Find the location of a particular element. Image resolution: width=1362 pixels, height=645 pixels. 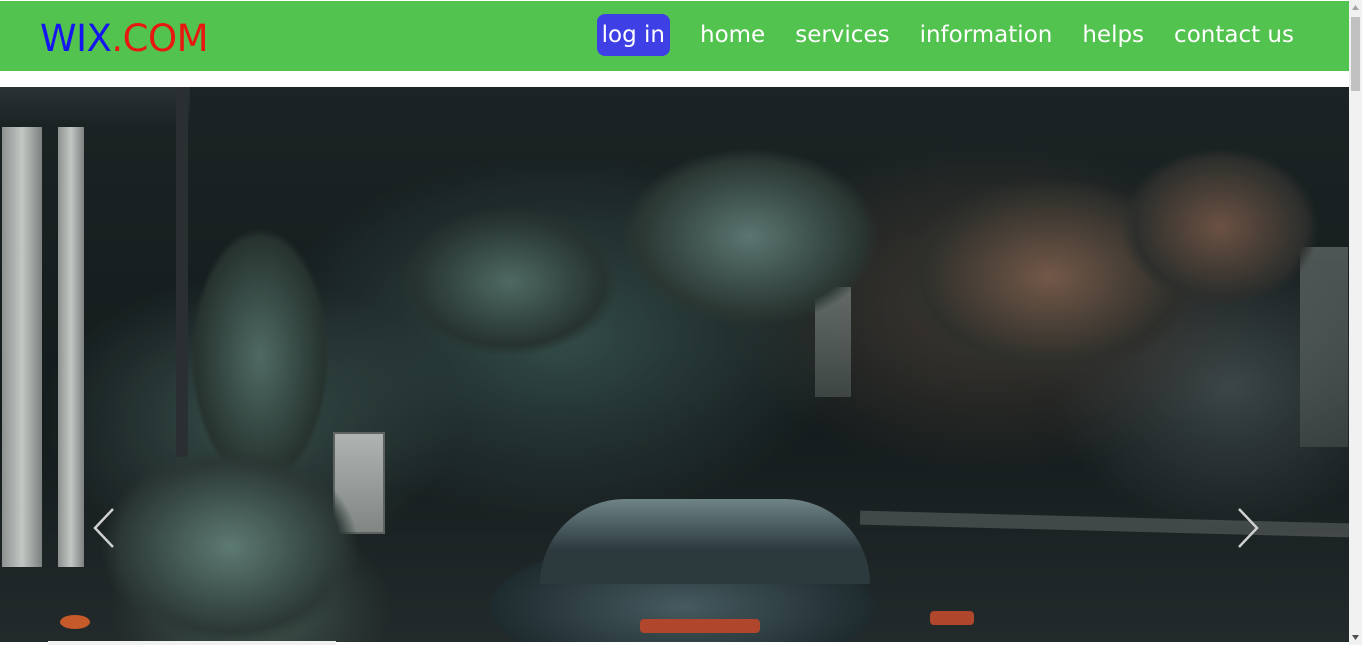

brand-part-2: .COM is located at coordinates (159, 38).